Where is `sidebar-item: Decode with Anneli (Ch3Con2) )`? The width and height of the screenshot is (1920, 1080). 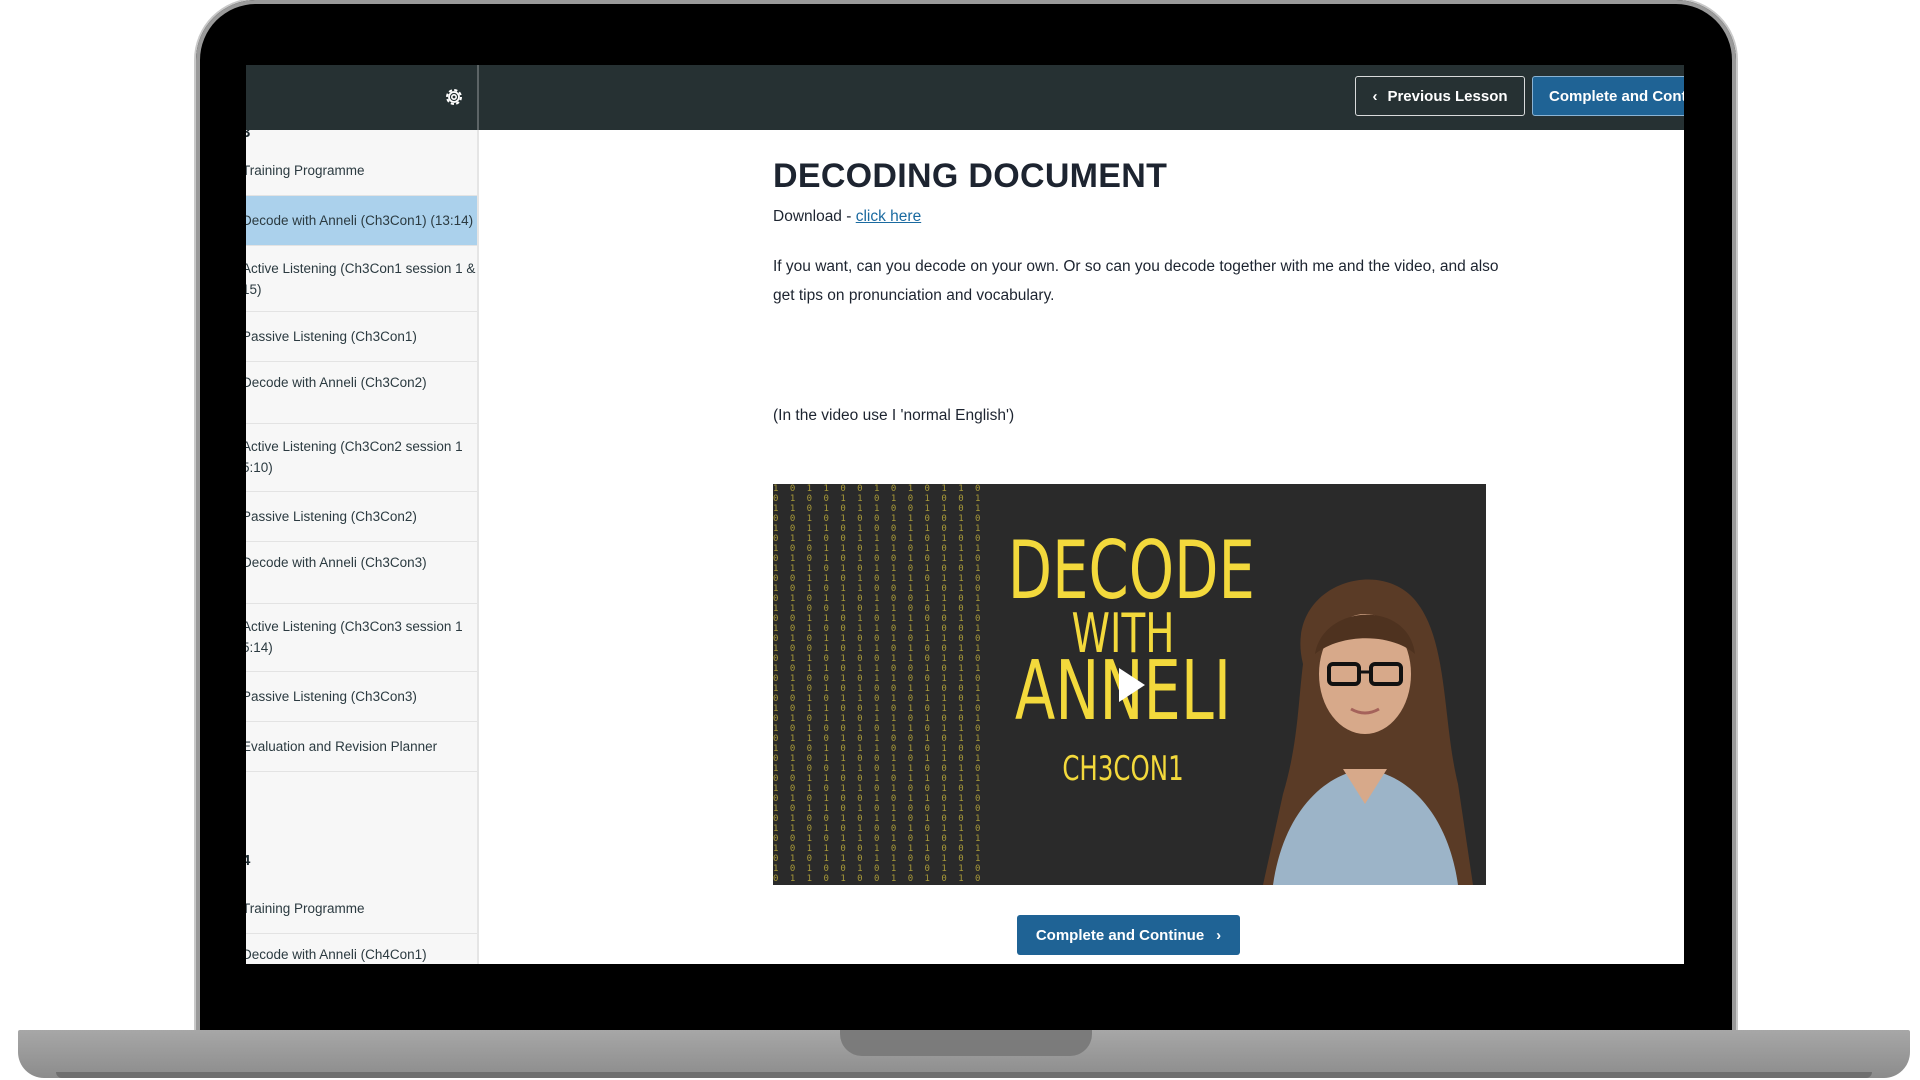
sidebar-item: Decode with Anneli (Ch3Con2) ) is located at coordinates (361, 393).